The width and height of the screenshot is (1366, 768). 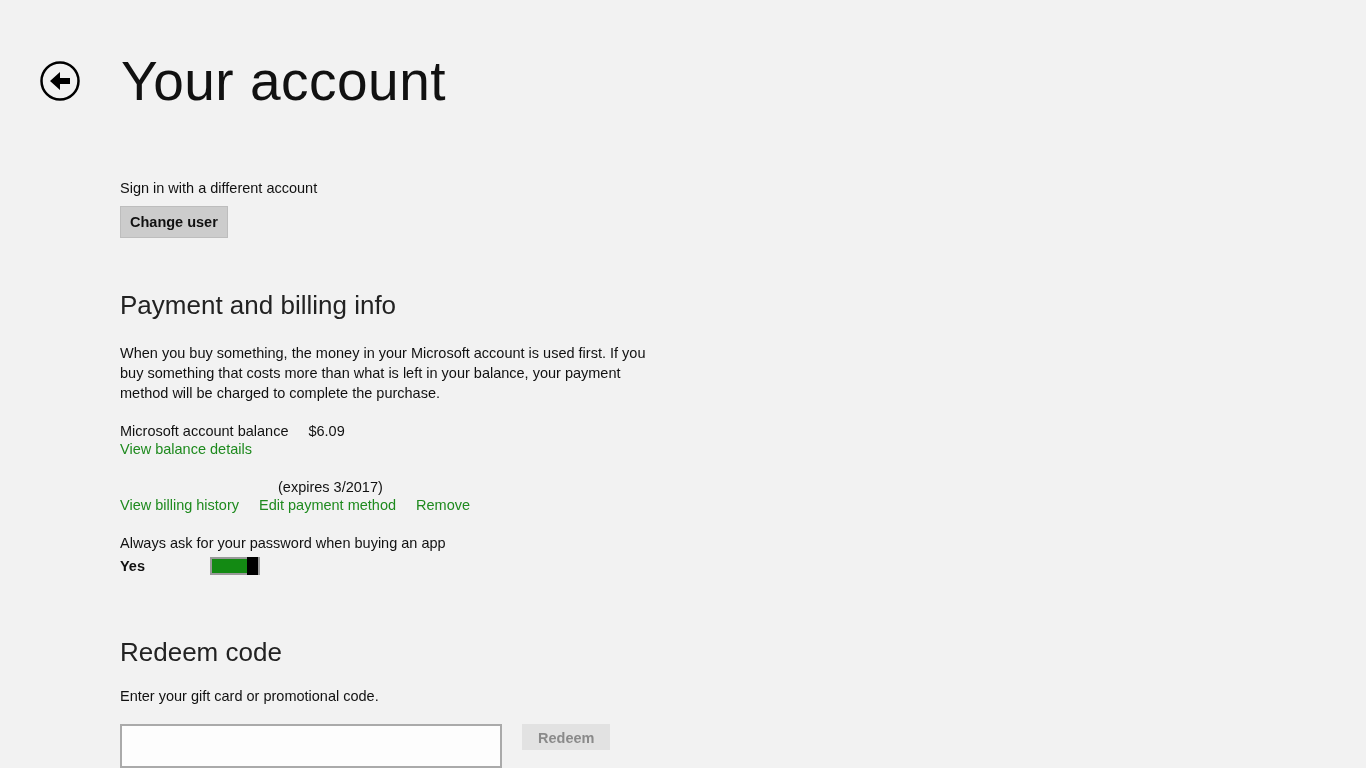 I want to click on balance-value: $6.09, so click(x=326, y=431).